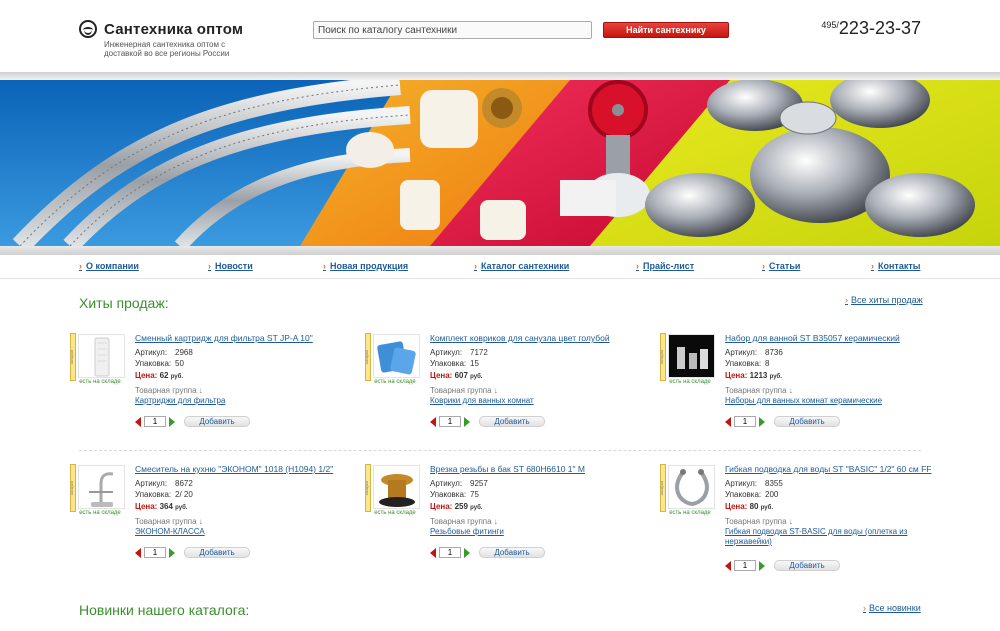 The height and width of the screenshot is (631, 1000). What do you see at coordinates (446, 352) in the screenshot?
I see `sku-label: Артикул:` at bounding box center [446, 352].